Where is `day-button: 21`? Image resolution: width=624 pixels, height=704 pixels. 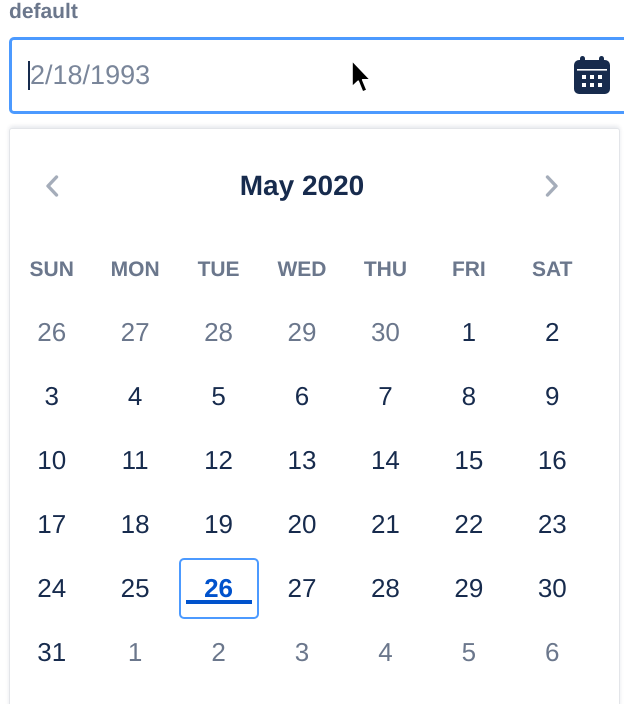 day-button: 21 is located at coordinates (385, 524).